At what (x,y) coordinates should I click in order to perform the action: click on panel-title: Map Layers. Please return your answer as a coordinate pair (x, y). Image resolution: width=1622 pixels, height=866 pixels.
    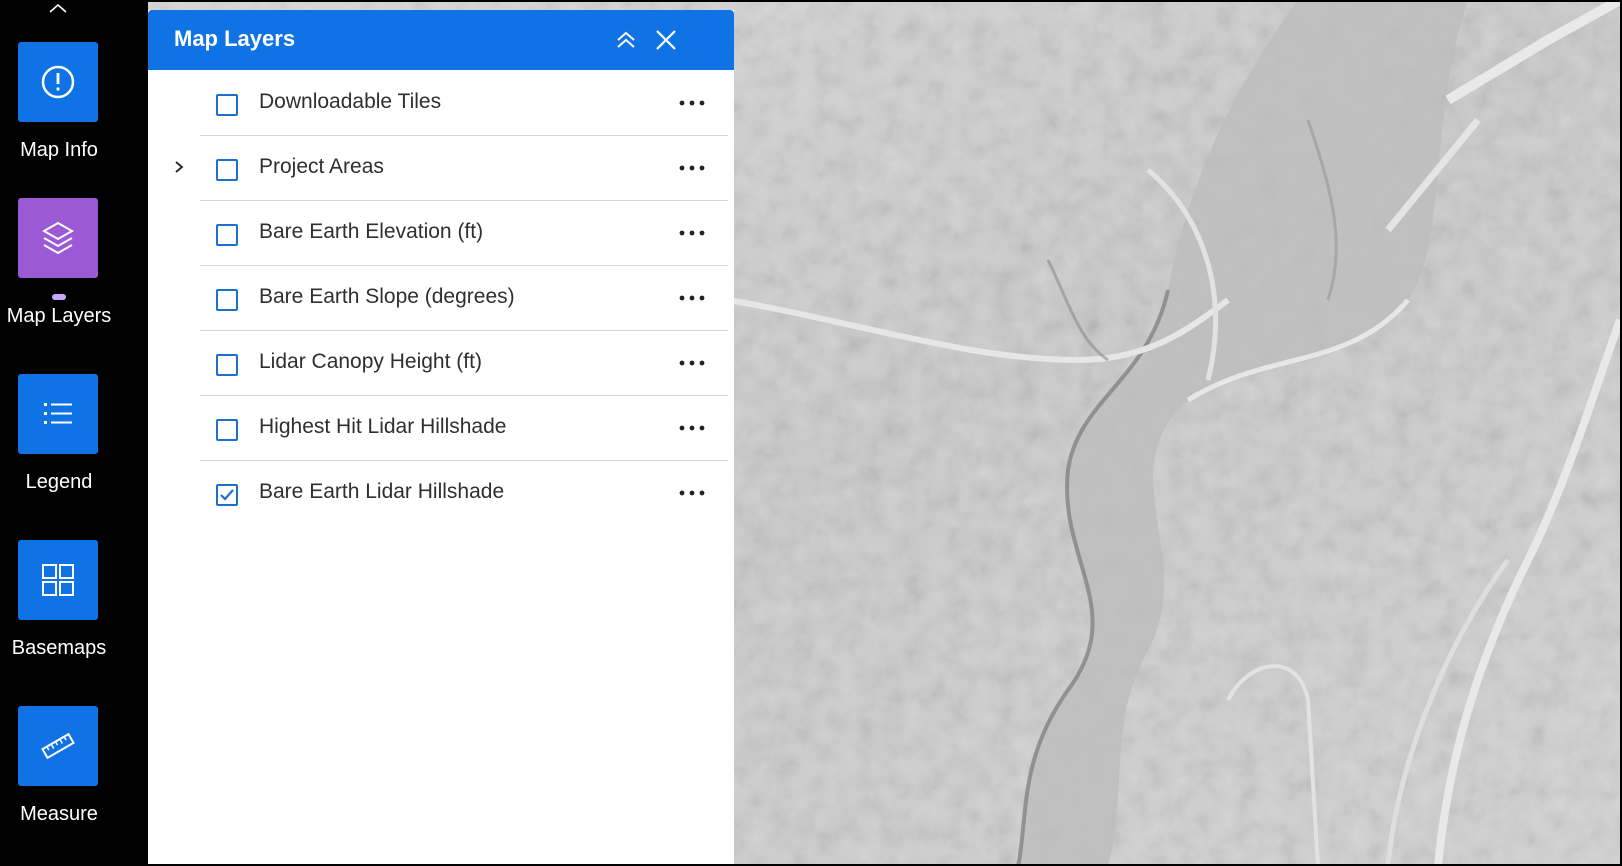
    Looking at the image, I should click on (235, 38).